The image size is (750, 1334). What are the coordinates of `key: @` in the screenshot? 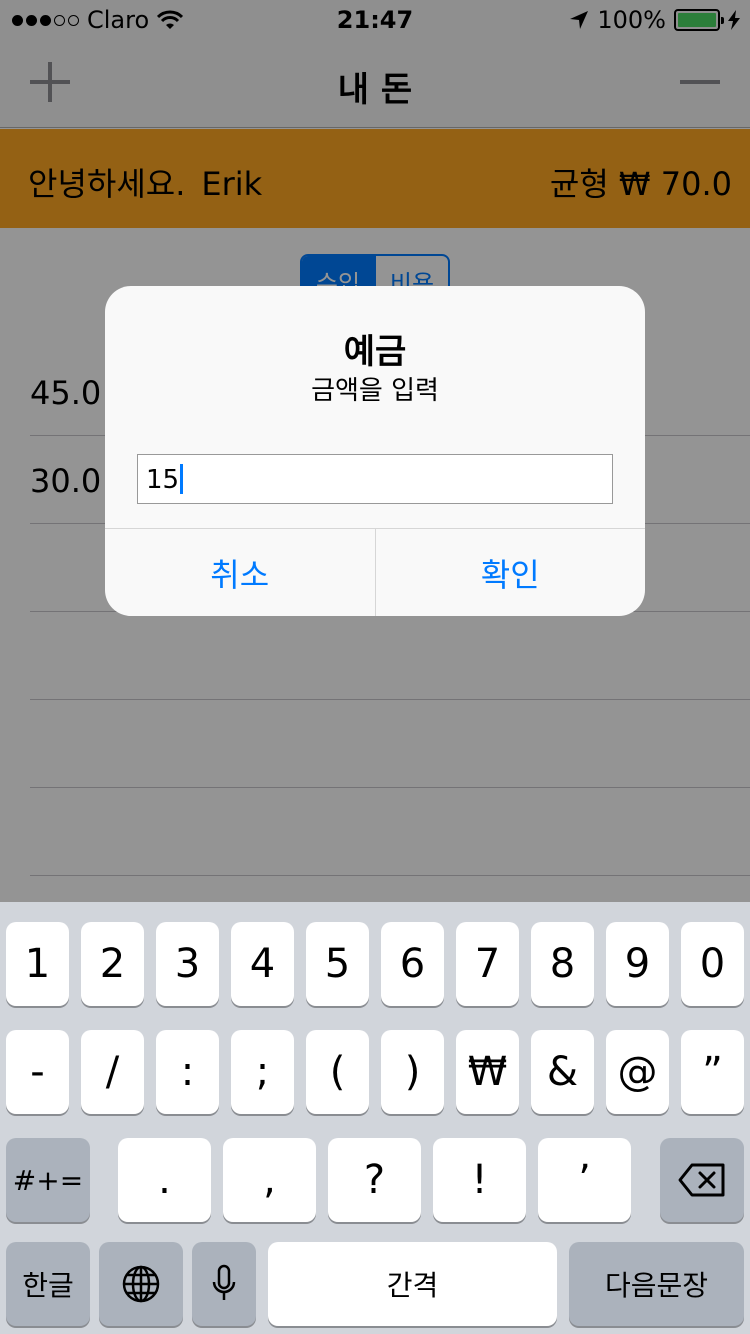 It's located at (637, 1072).